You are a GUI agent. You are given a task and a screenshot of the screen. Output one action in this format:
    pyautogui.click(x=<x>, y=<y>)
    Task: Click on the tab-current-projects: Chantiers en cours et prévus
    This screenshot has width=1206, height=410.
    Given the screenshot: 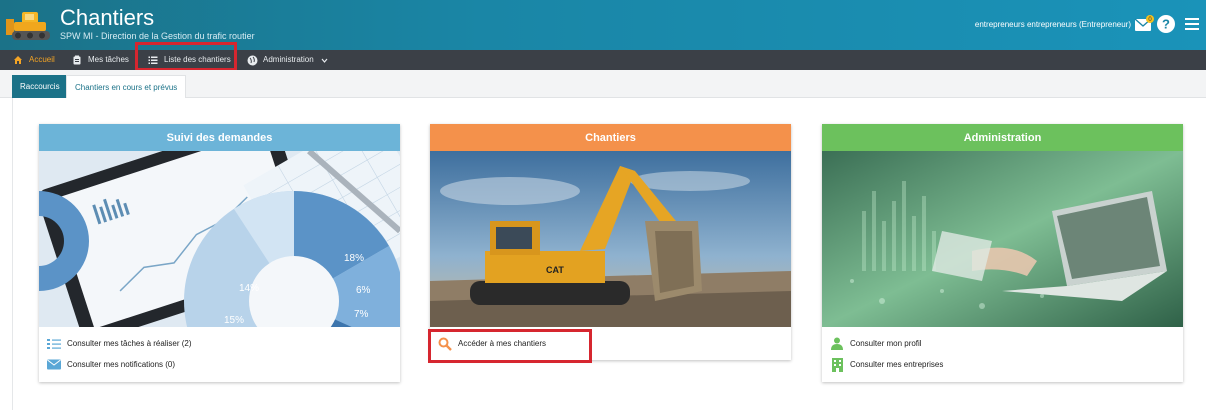 What is the action you would take?
    pyautogui.click(x=126, y=86)
    